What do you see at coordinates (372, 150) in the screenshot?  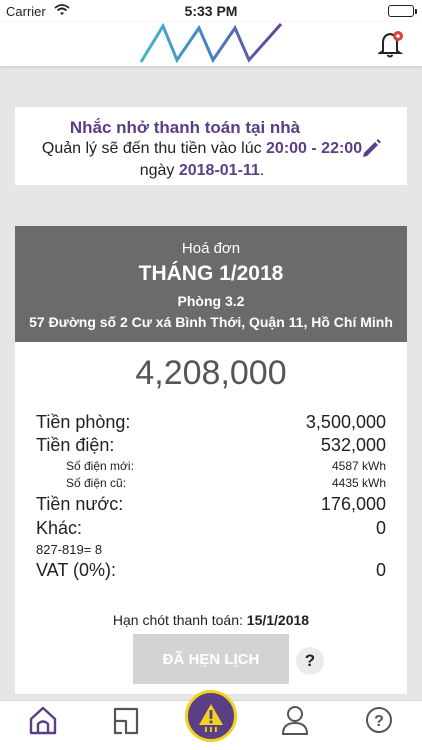 I see `edit-icon` at bounding box center [372, 150].